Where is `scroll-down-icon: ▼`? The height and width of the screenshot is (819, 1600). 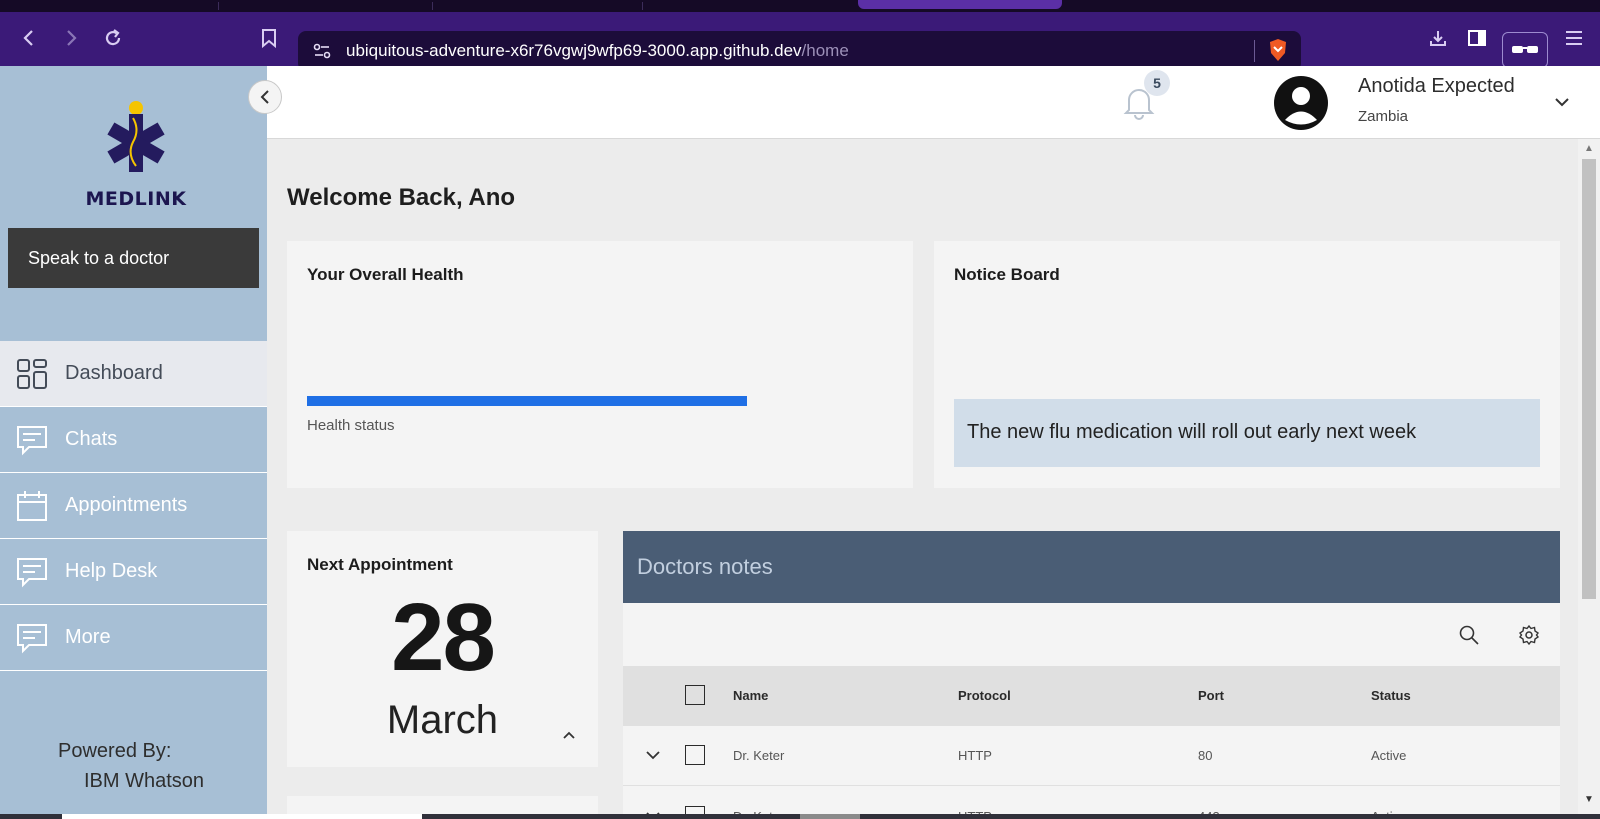
scroll-down-icon: ▼ is located at coordinates (1589, 799).